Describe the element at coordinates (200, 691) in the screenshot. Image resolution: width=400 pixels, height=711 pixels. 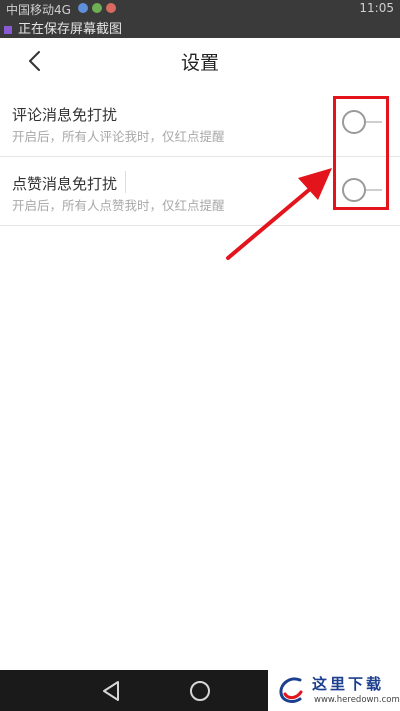
I see `circle-home-icon` at that location.